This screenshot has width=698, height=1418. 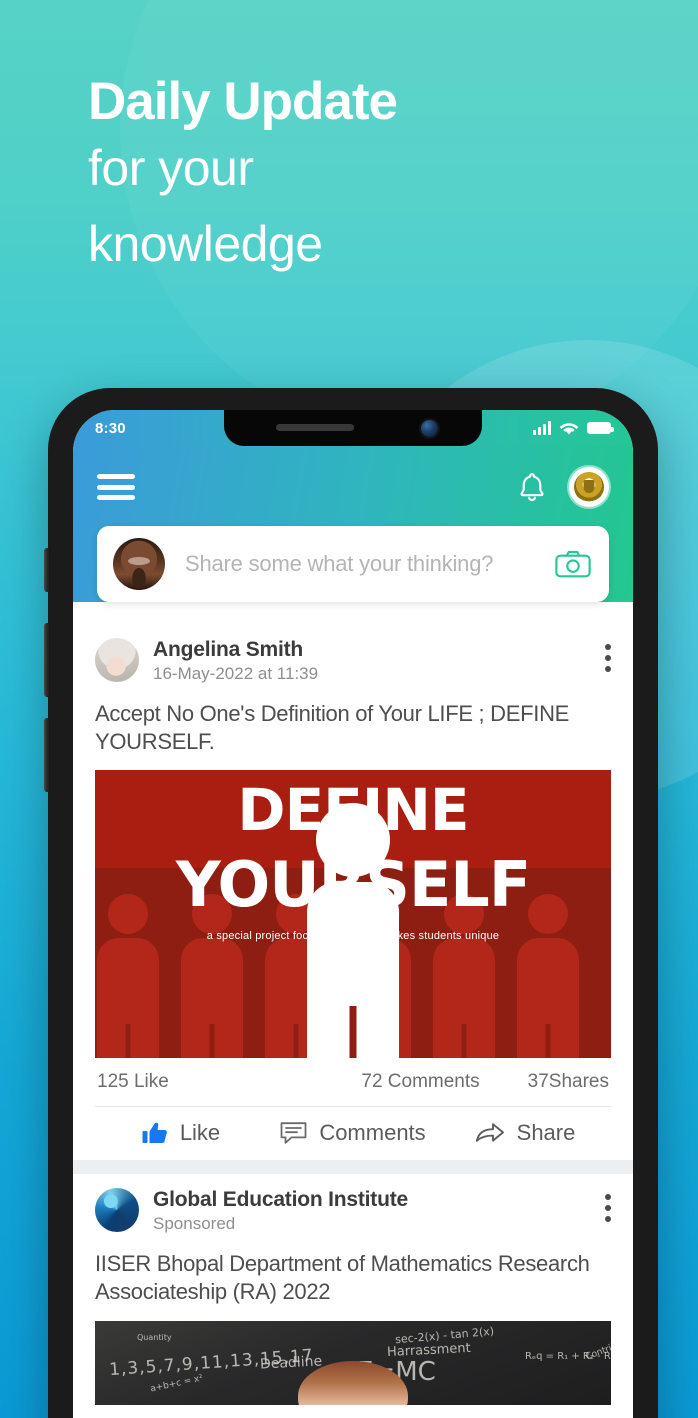 I want to click on promo-headline-line1: Daily Update, so click(x=243, y=101).